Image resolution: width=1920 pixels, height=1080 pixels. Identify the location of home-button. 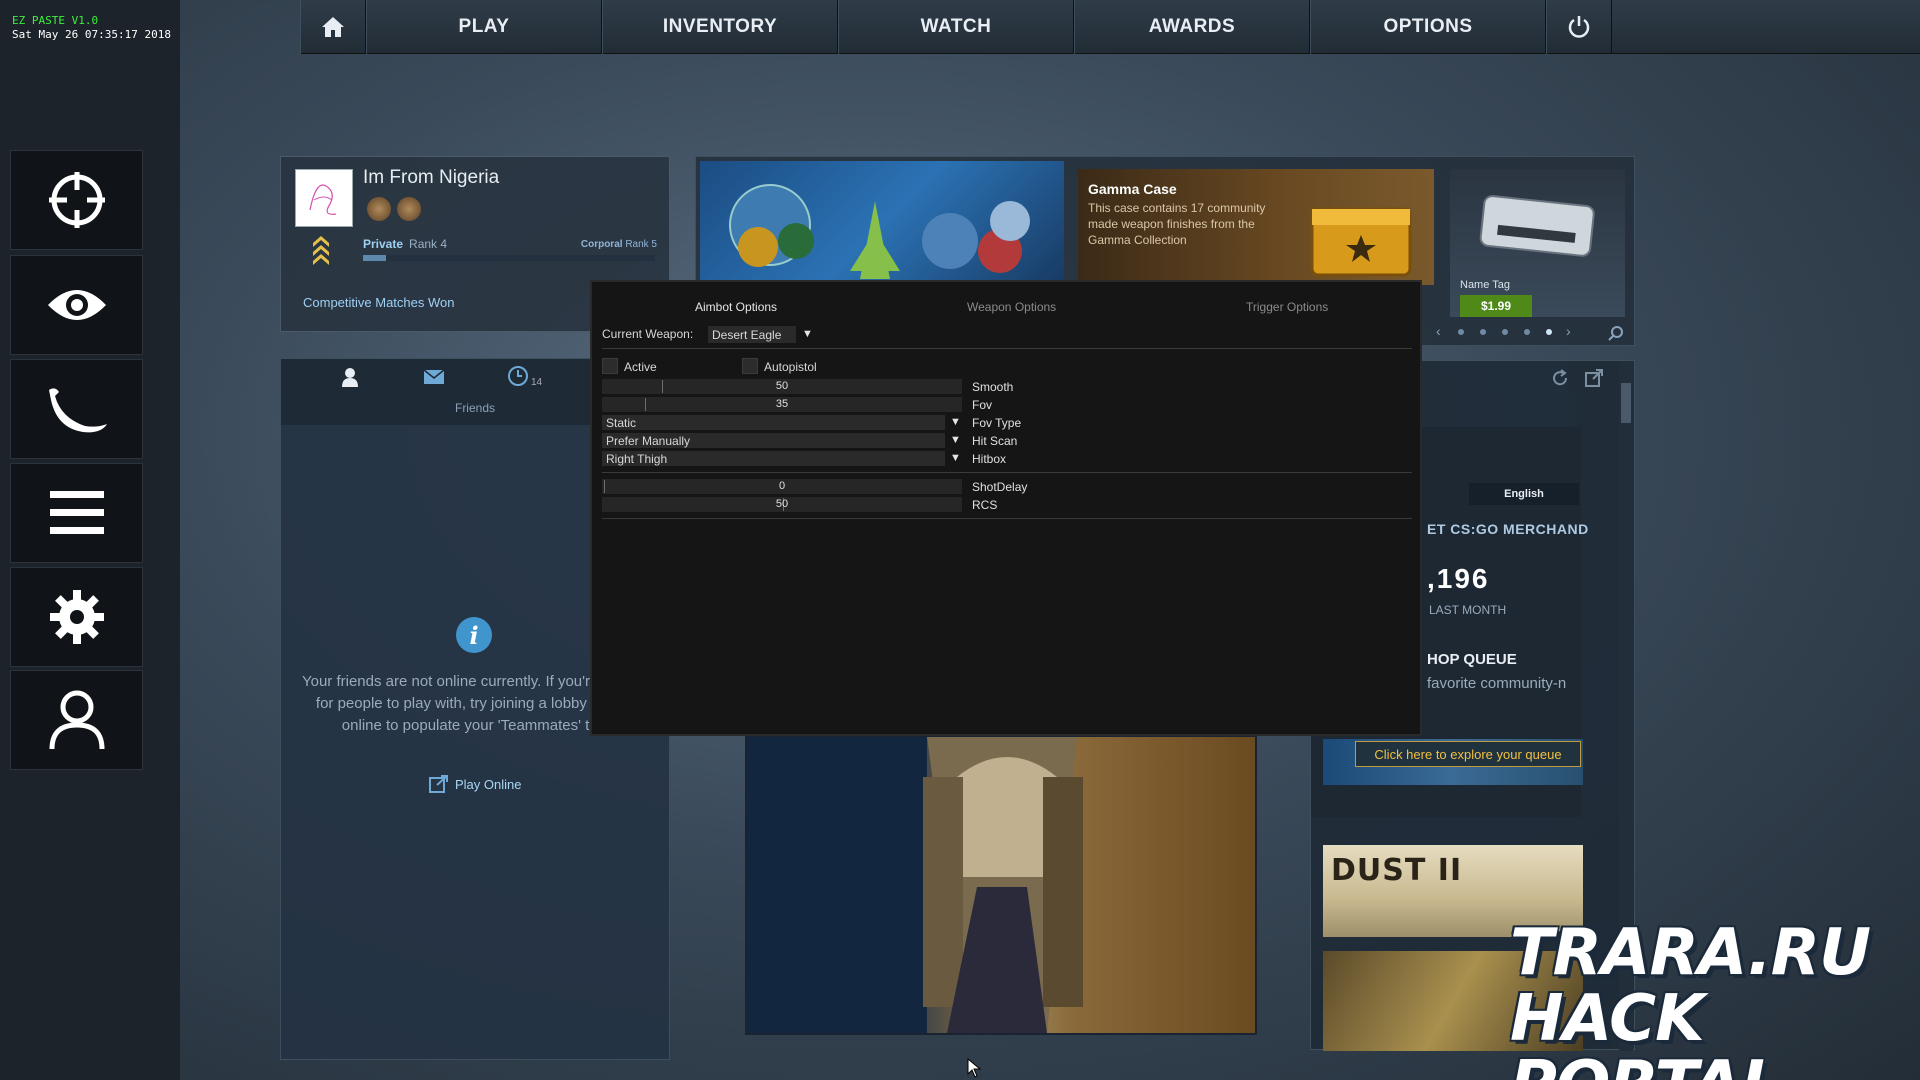
(333, 27).